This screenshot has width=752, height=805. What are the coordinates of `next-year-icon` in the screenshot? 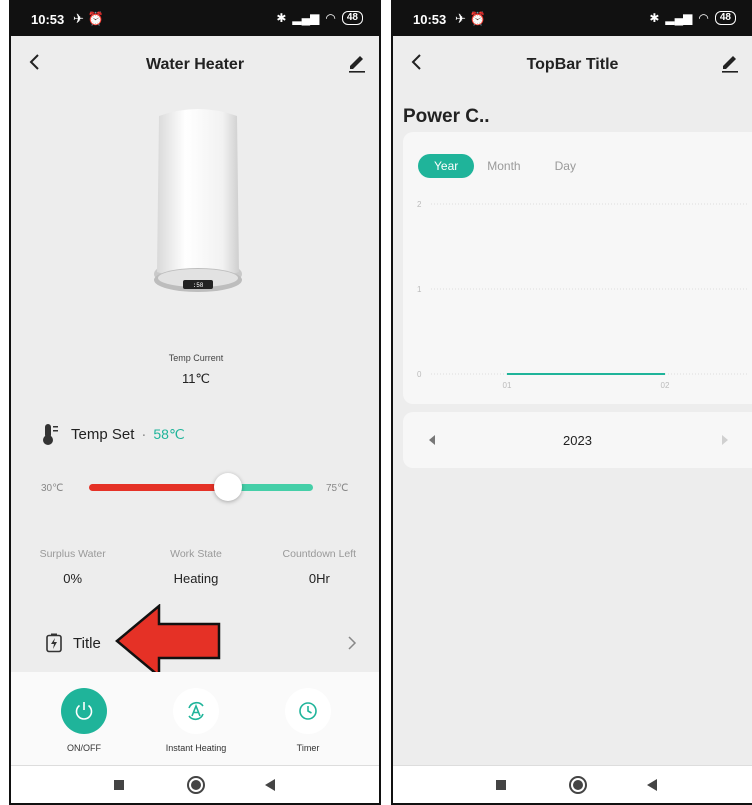 It's located at (725, 440).